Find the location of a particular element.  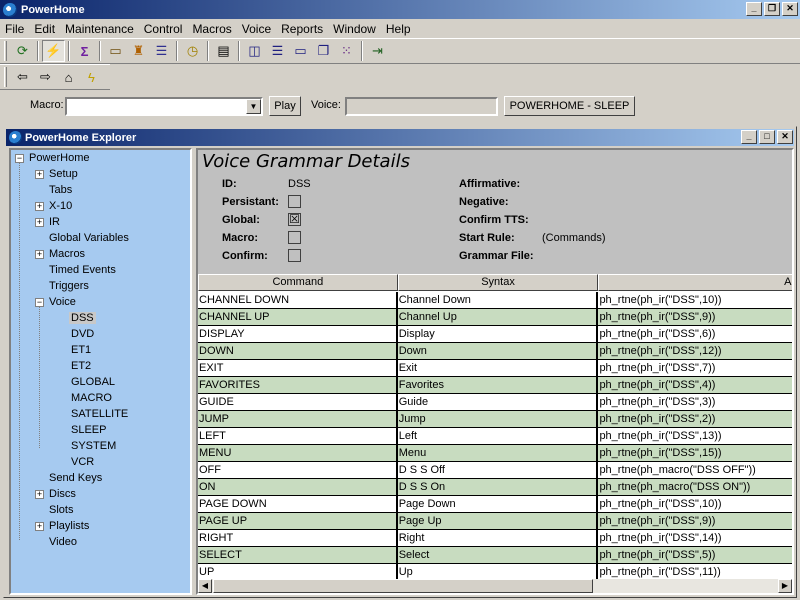

action-cell: ph_rtne(ph_ir("DSS",12)) is located at coordinates (695, 351).